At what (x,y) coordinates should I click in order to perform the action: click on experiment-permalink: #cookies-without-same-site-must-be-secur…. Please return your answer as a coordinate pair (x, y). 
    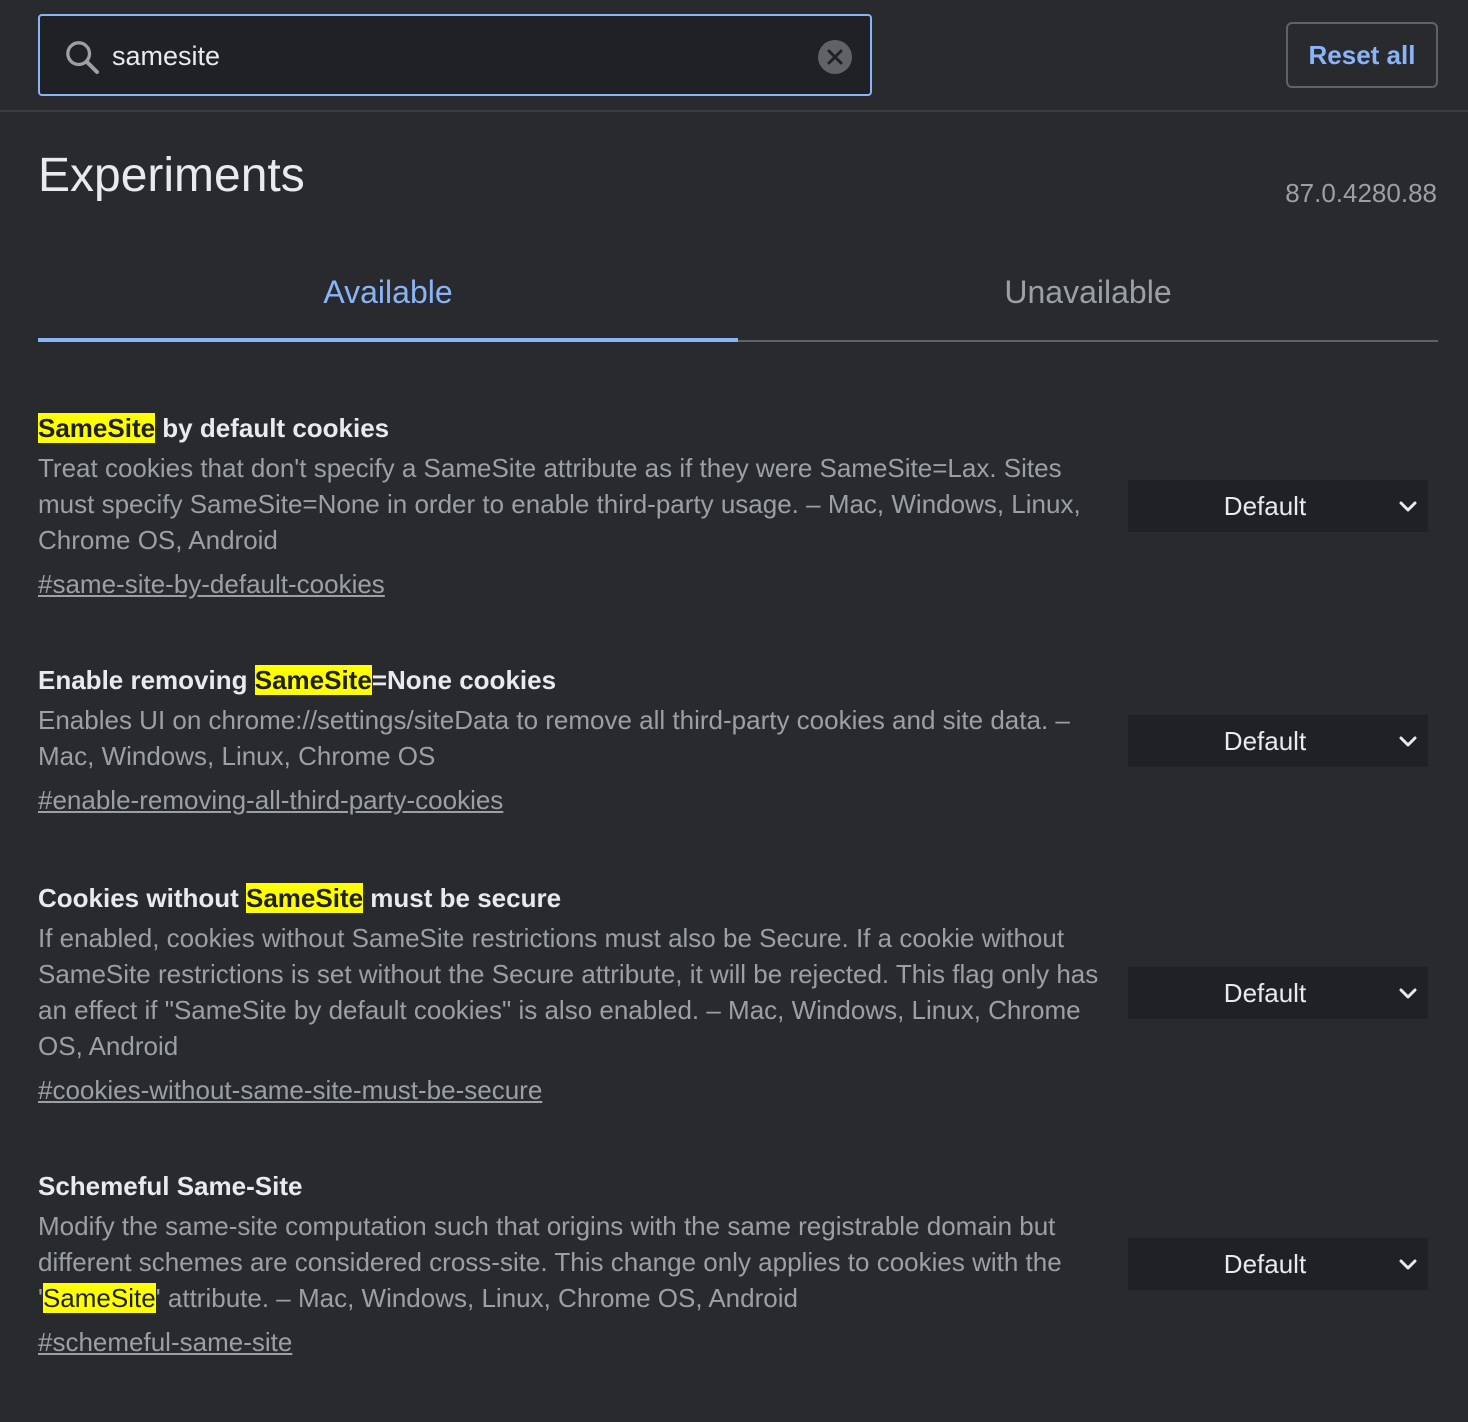
    Looking at the image, I should click on (290, 1090).